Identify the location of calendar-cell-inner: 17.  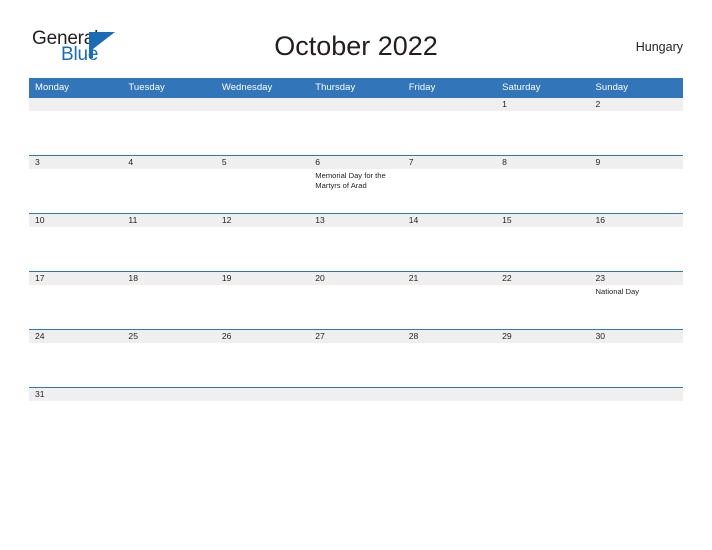
(76, 300).